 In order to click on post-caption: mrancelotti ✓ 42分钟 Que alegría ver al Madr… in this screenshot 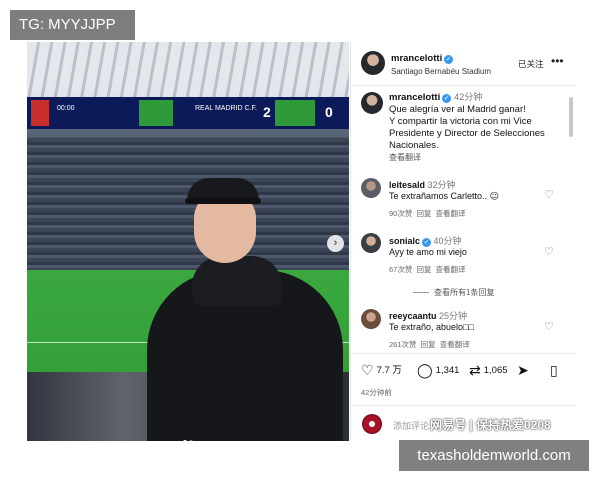, I will do `click(479, 121)`.